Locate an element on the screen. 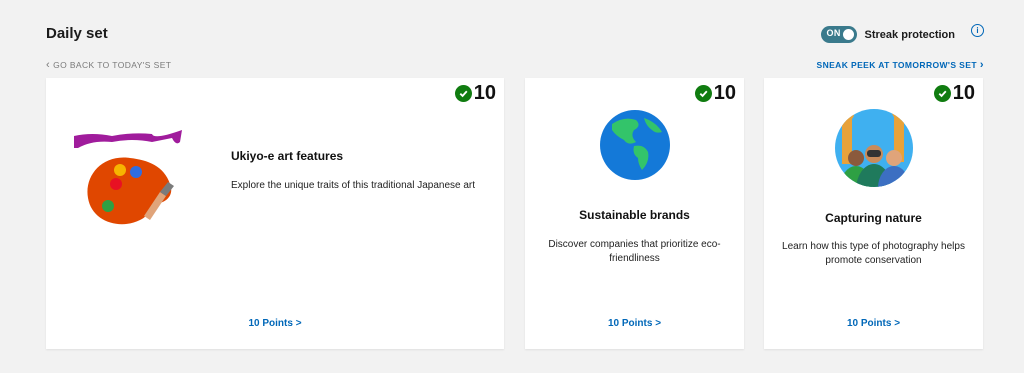 This screenshot has height=373, width=1024. streak-toggle: ON is located at coordinates (838, 34).